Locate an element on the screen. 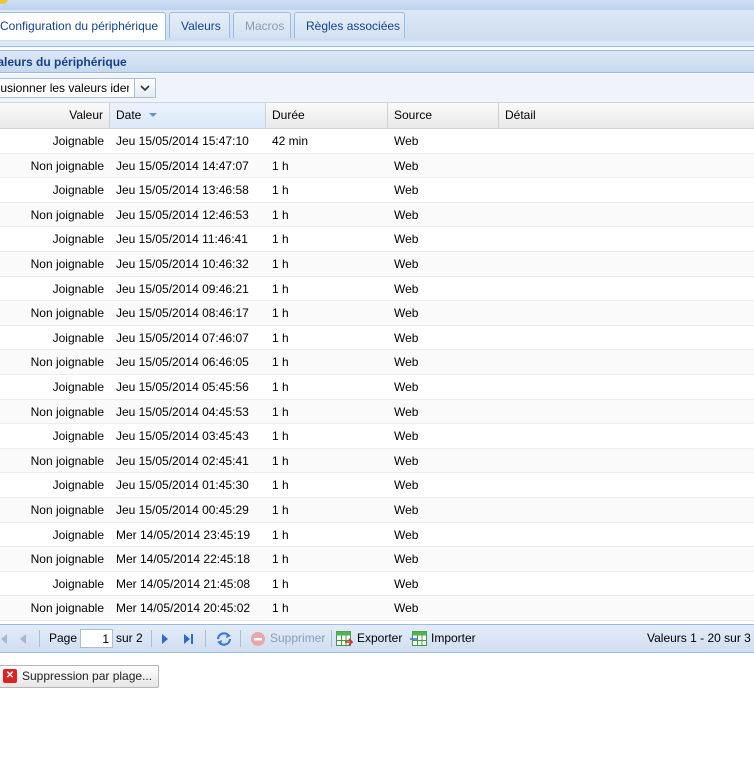  table-row: Joignable Mer 14/05/2014 23:45:19 1 h Web is located at coordinates (377, 535).